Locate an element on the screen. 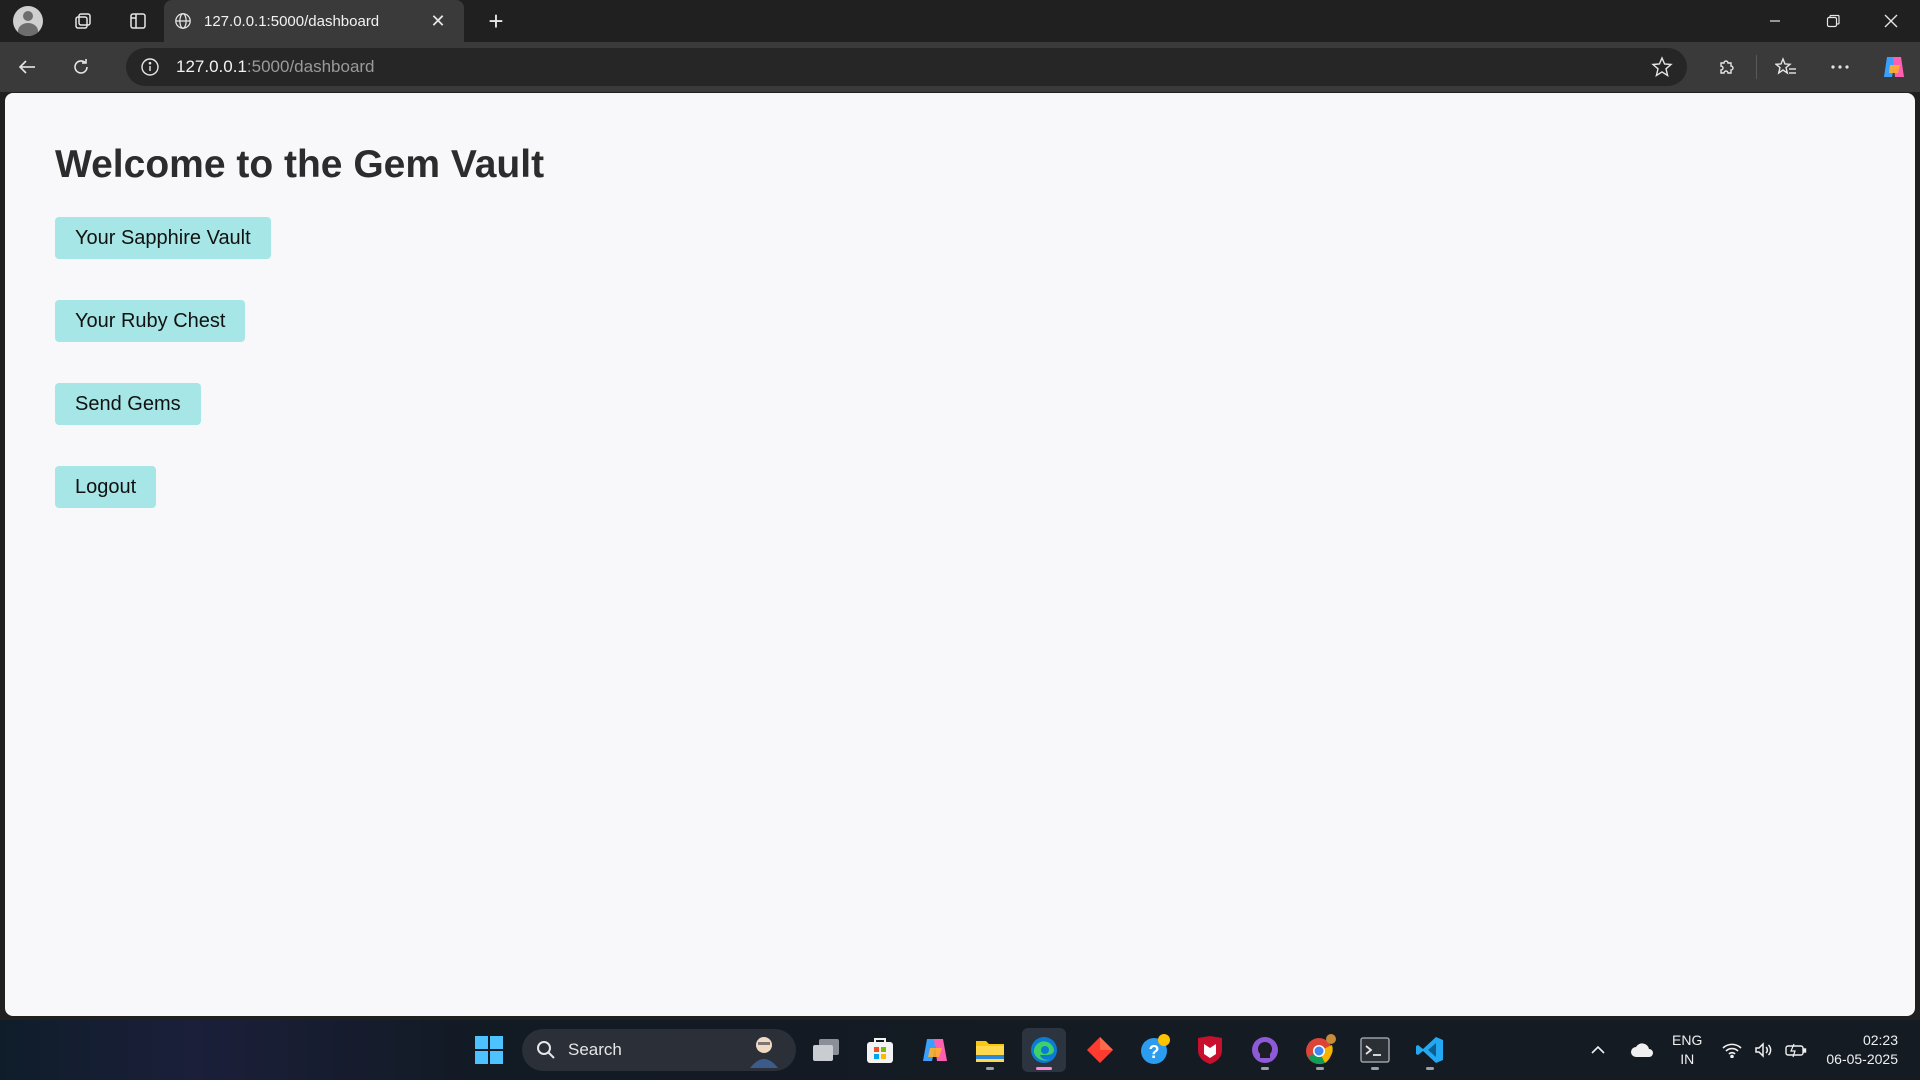 The image size is (1920, 1080). favorite-star-icon is located at coordinates (1662, 67).